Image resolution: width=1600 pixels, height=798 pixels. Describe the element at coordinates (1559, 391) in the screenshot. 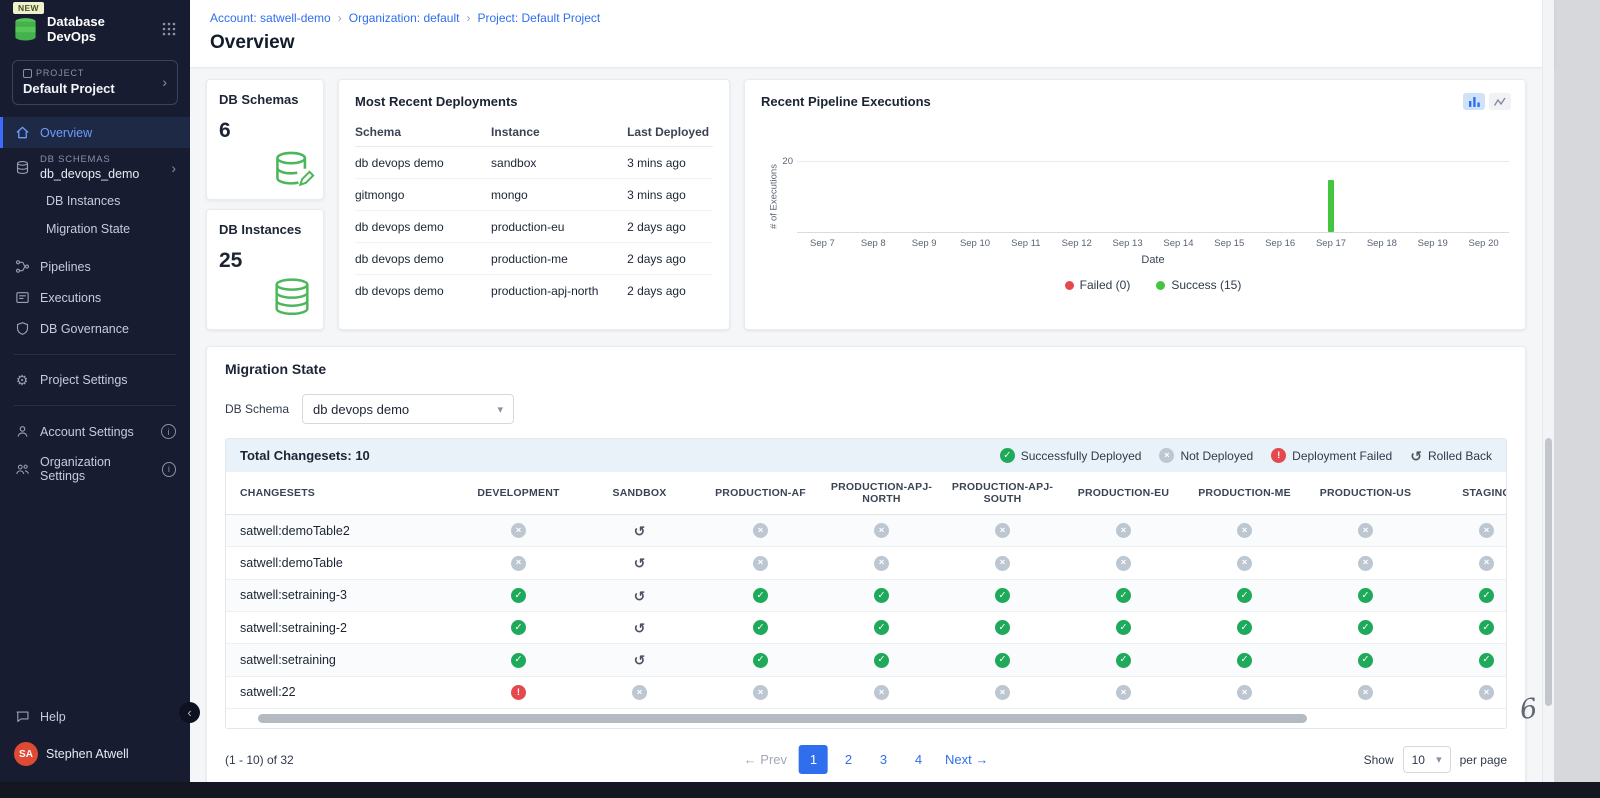

I see `window-gutter: 6` at that location.